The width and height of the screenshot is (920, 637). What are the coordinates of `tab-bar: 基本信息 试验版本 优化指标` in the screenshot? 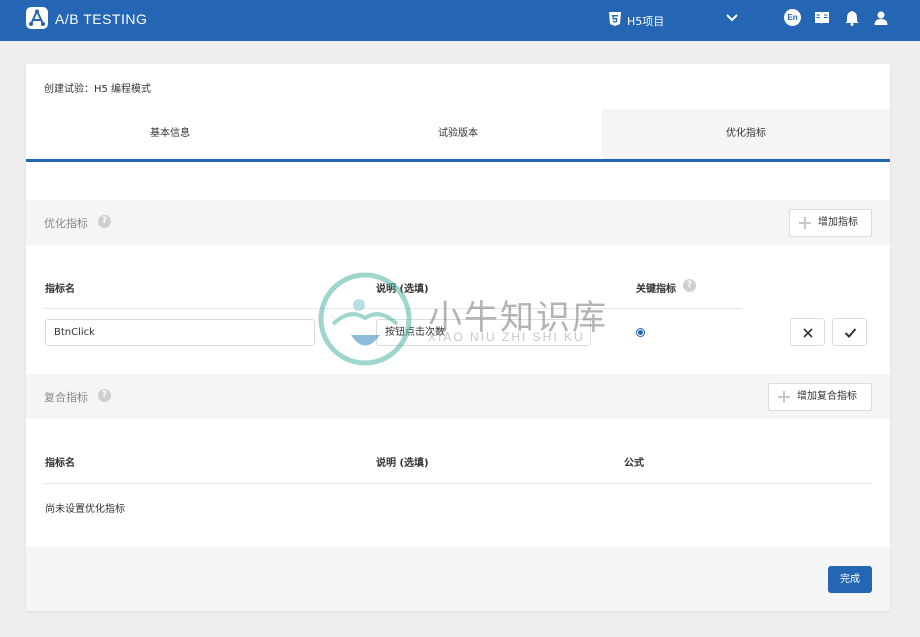 It's located at (458, 134).